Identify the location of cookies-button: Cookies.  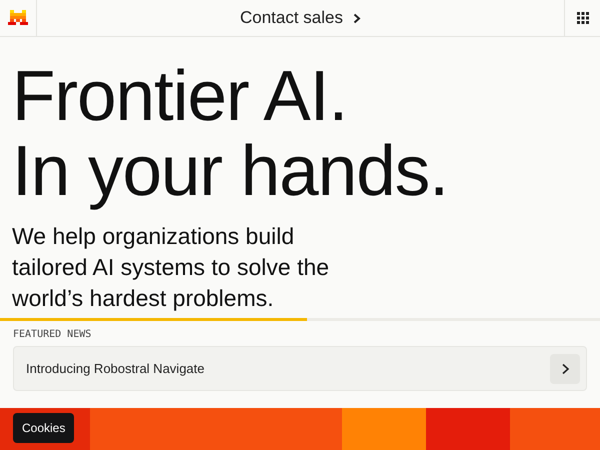
(43, 428).